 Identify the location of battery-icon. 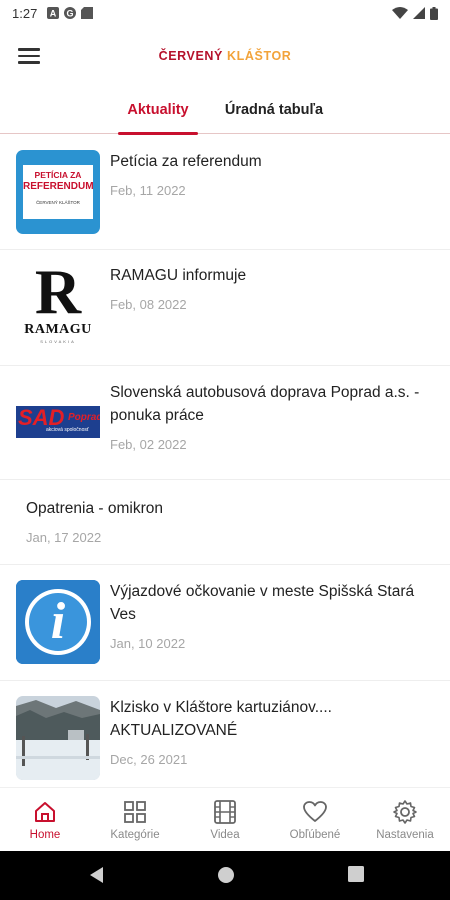
(434, 13).